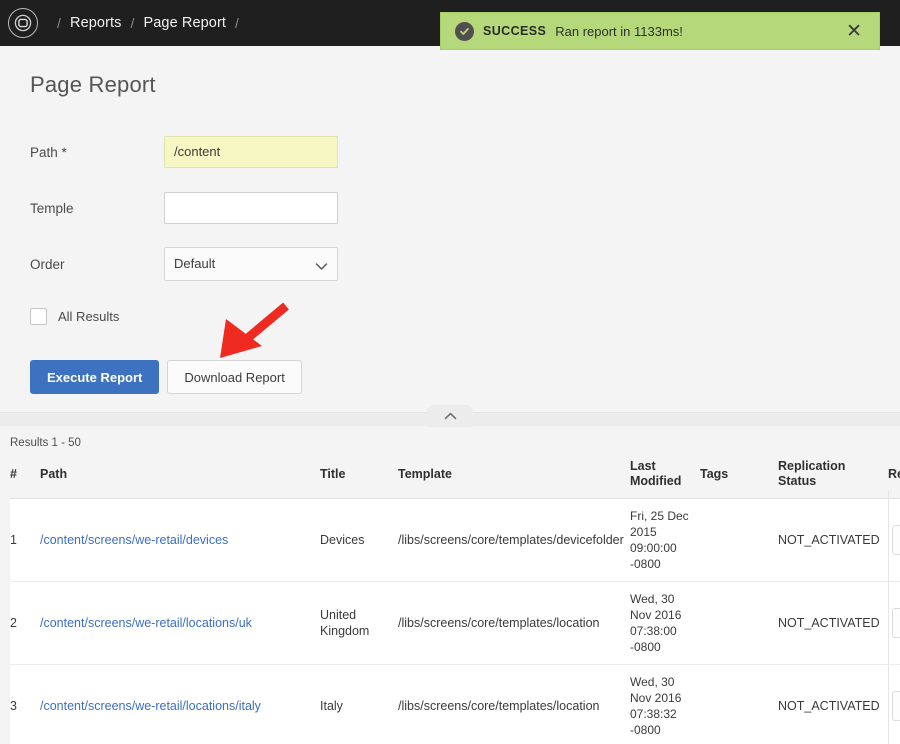 The image size is (900, 744). I want to click on panel-collapse-strip, so click(450, 416).